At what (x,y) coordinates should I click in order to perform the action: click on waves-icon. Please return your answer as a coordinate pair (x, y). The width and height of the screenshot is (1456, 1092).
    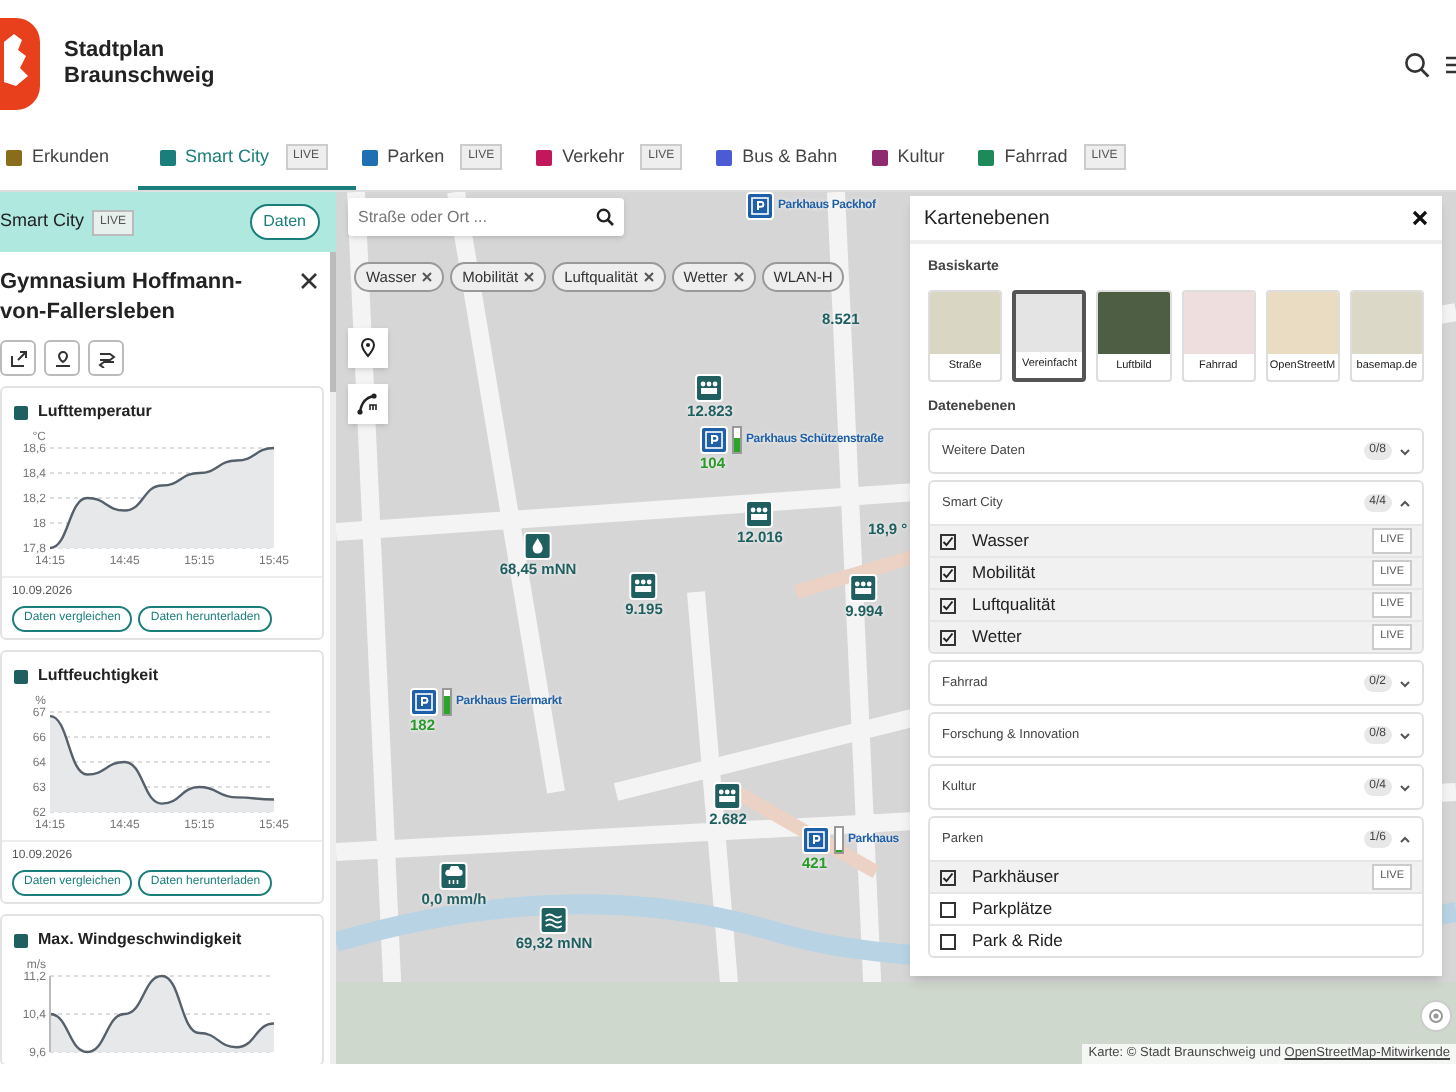
    Looking at the image, I should click on (554, 920).